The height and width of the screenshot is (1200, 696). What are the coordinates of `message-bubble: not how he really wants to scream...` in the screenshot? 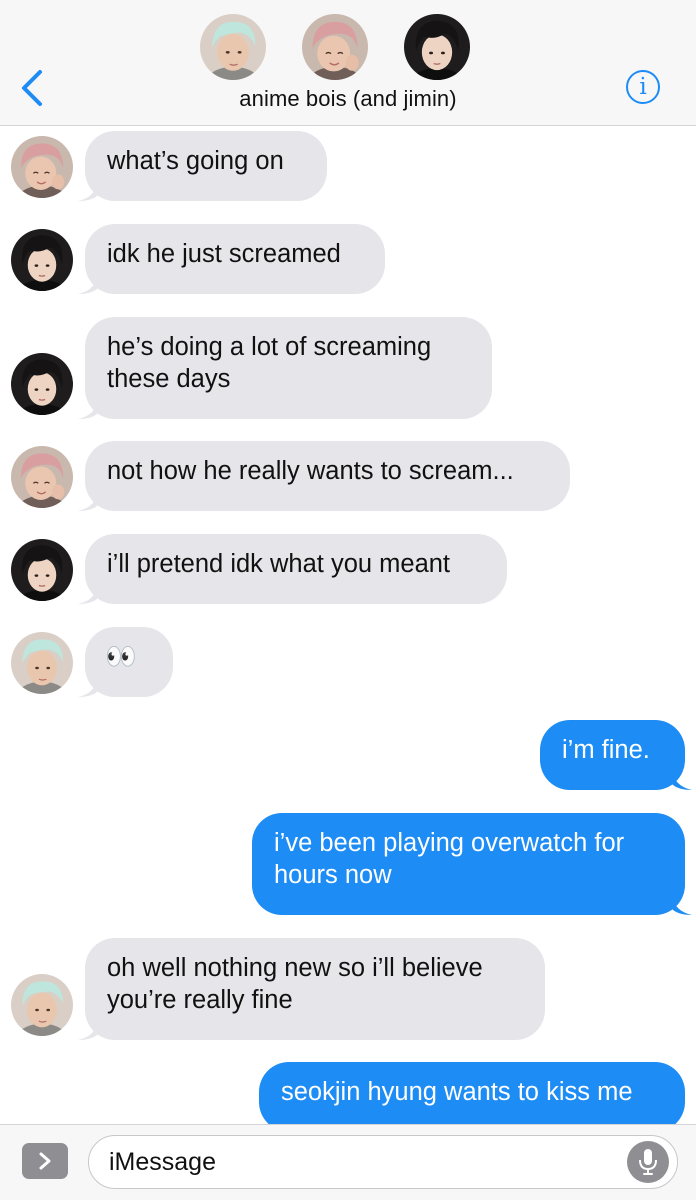 It's located at (324, 476).